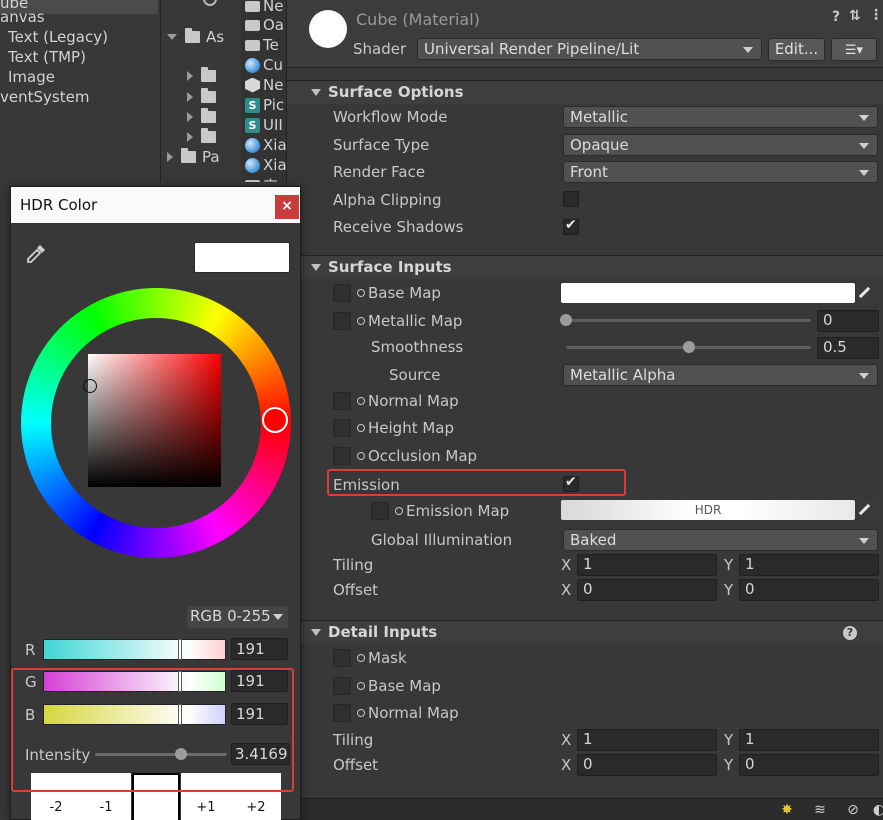 This screenshot has height=820, width=883. What do you see at coordinates (259, 649) in the screenshot?
I see `red-channel-value: 191` at bounding box center [259, 649].